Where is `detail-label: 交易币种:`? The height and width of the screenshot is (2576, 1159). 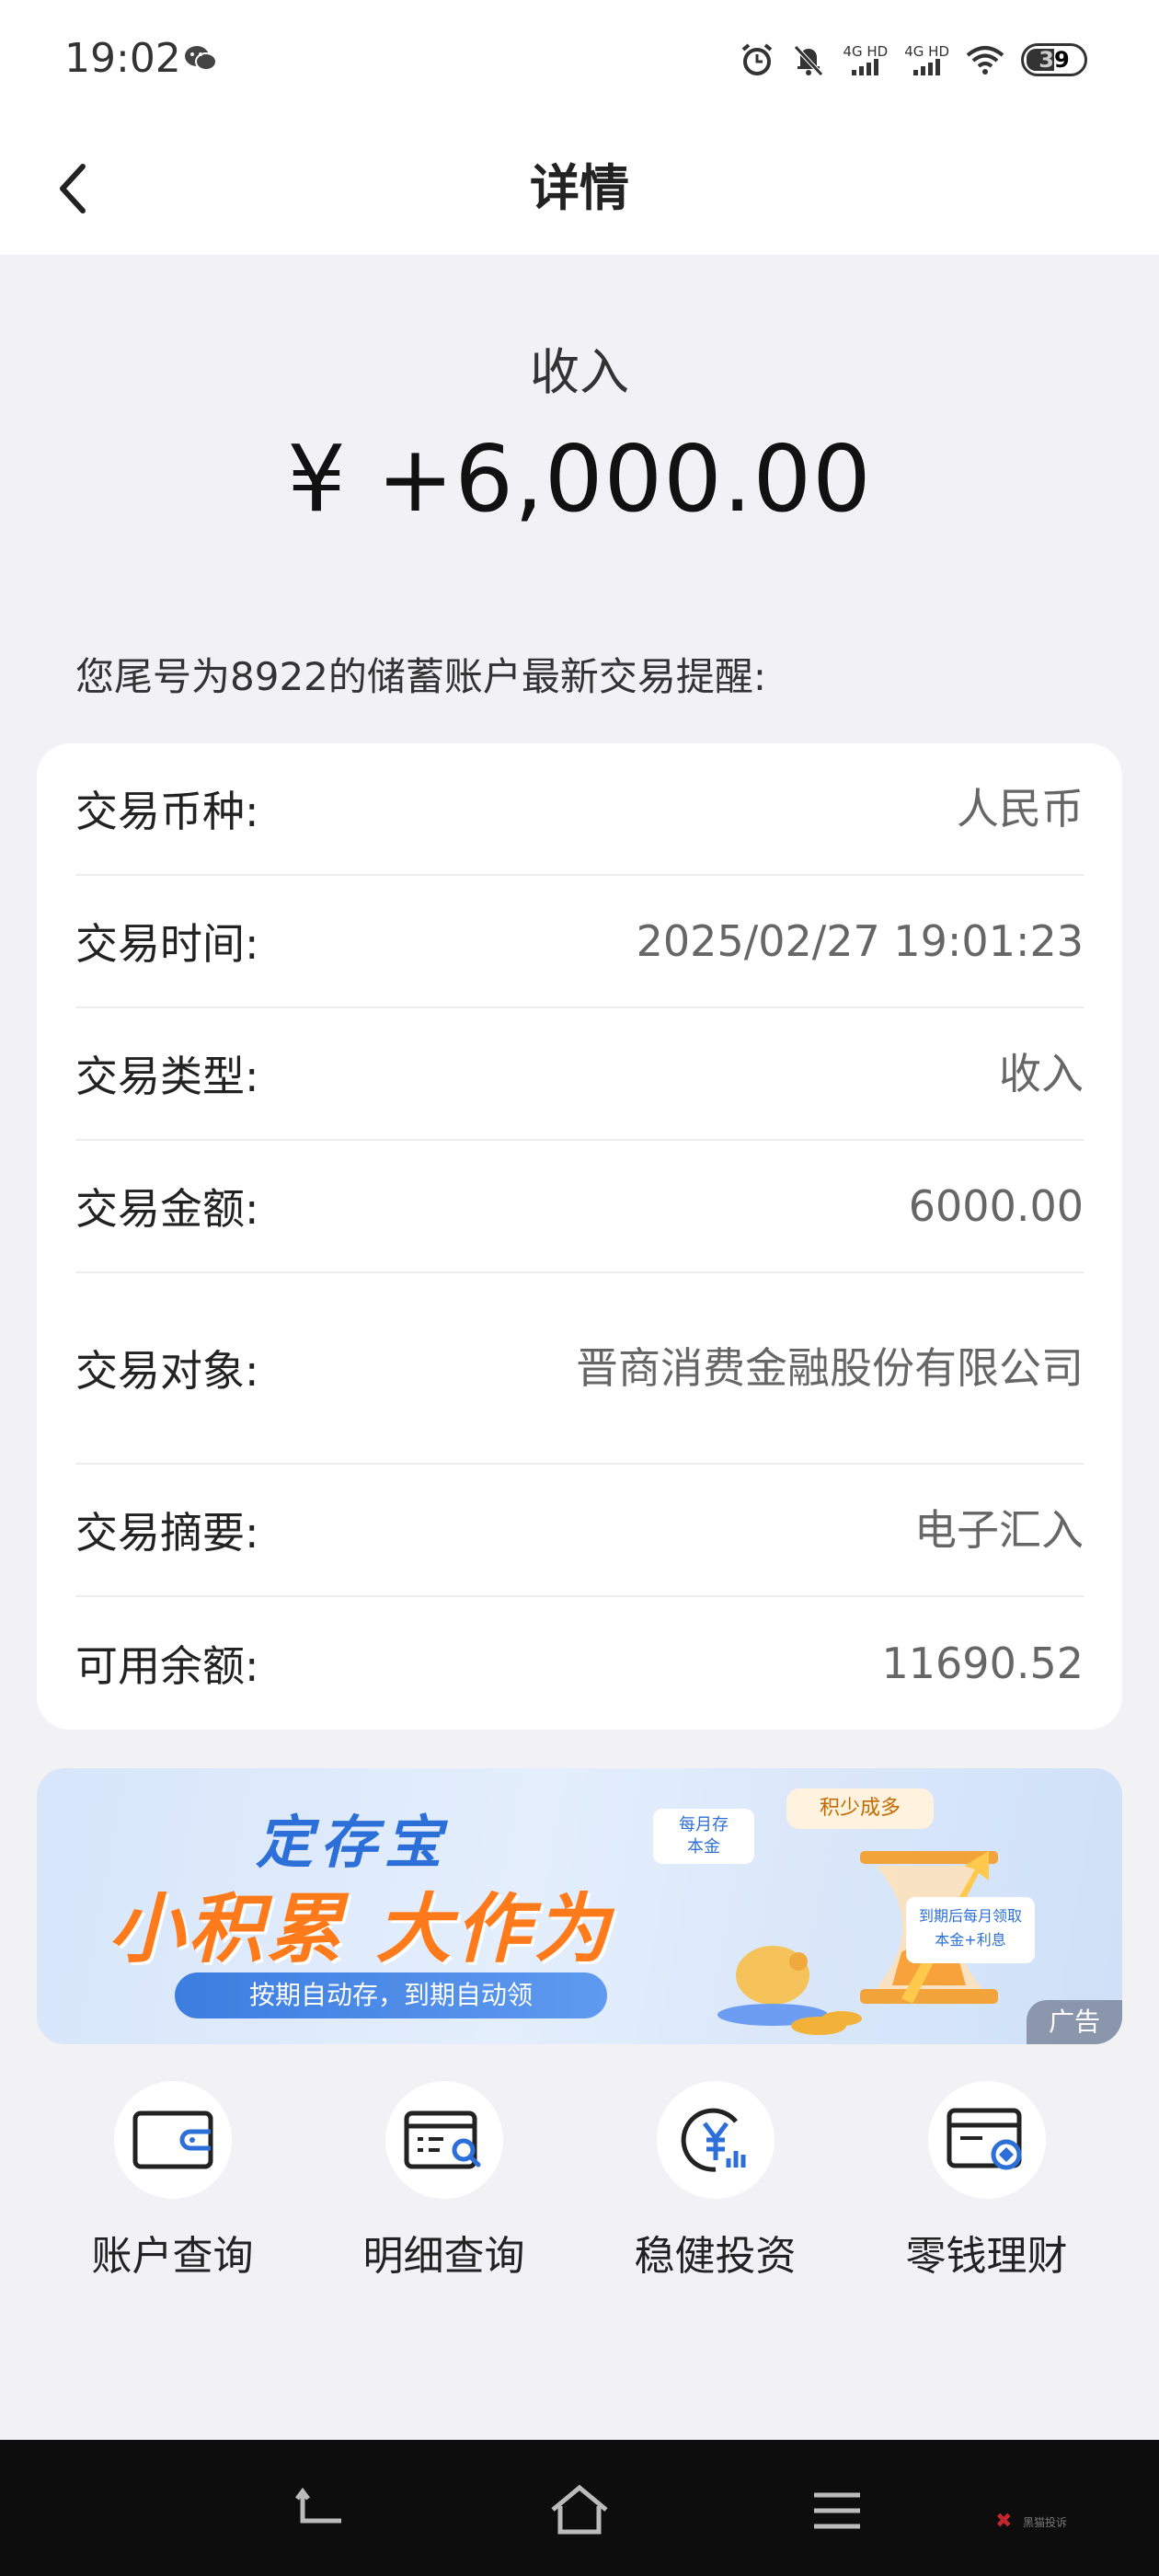
detail-label: 交易币种: is located at coordinates (167, 811).